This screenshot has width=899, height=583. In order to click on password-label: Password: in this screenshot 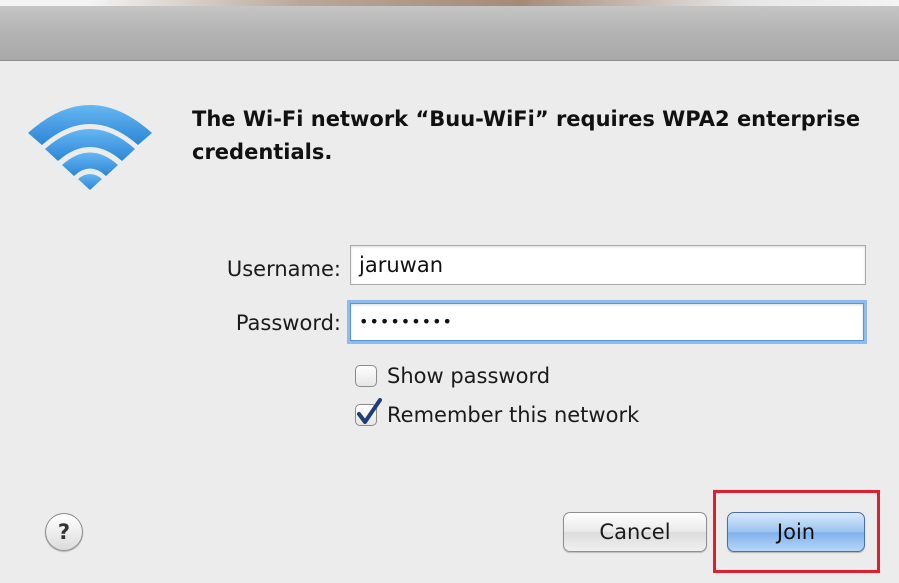, I will do `click(288, 323)`.